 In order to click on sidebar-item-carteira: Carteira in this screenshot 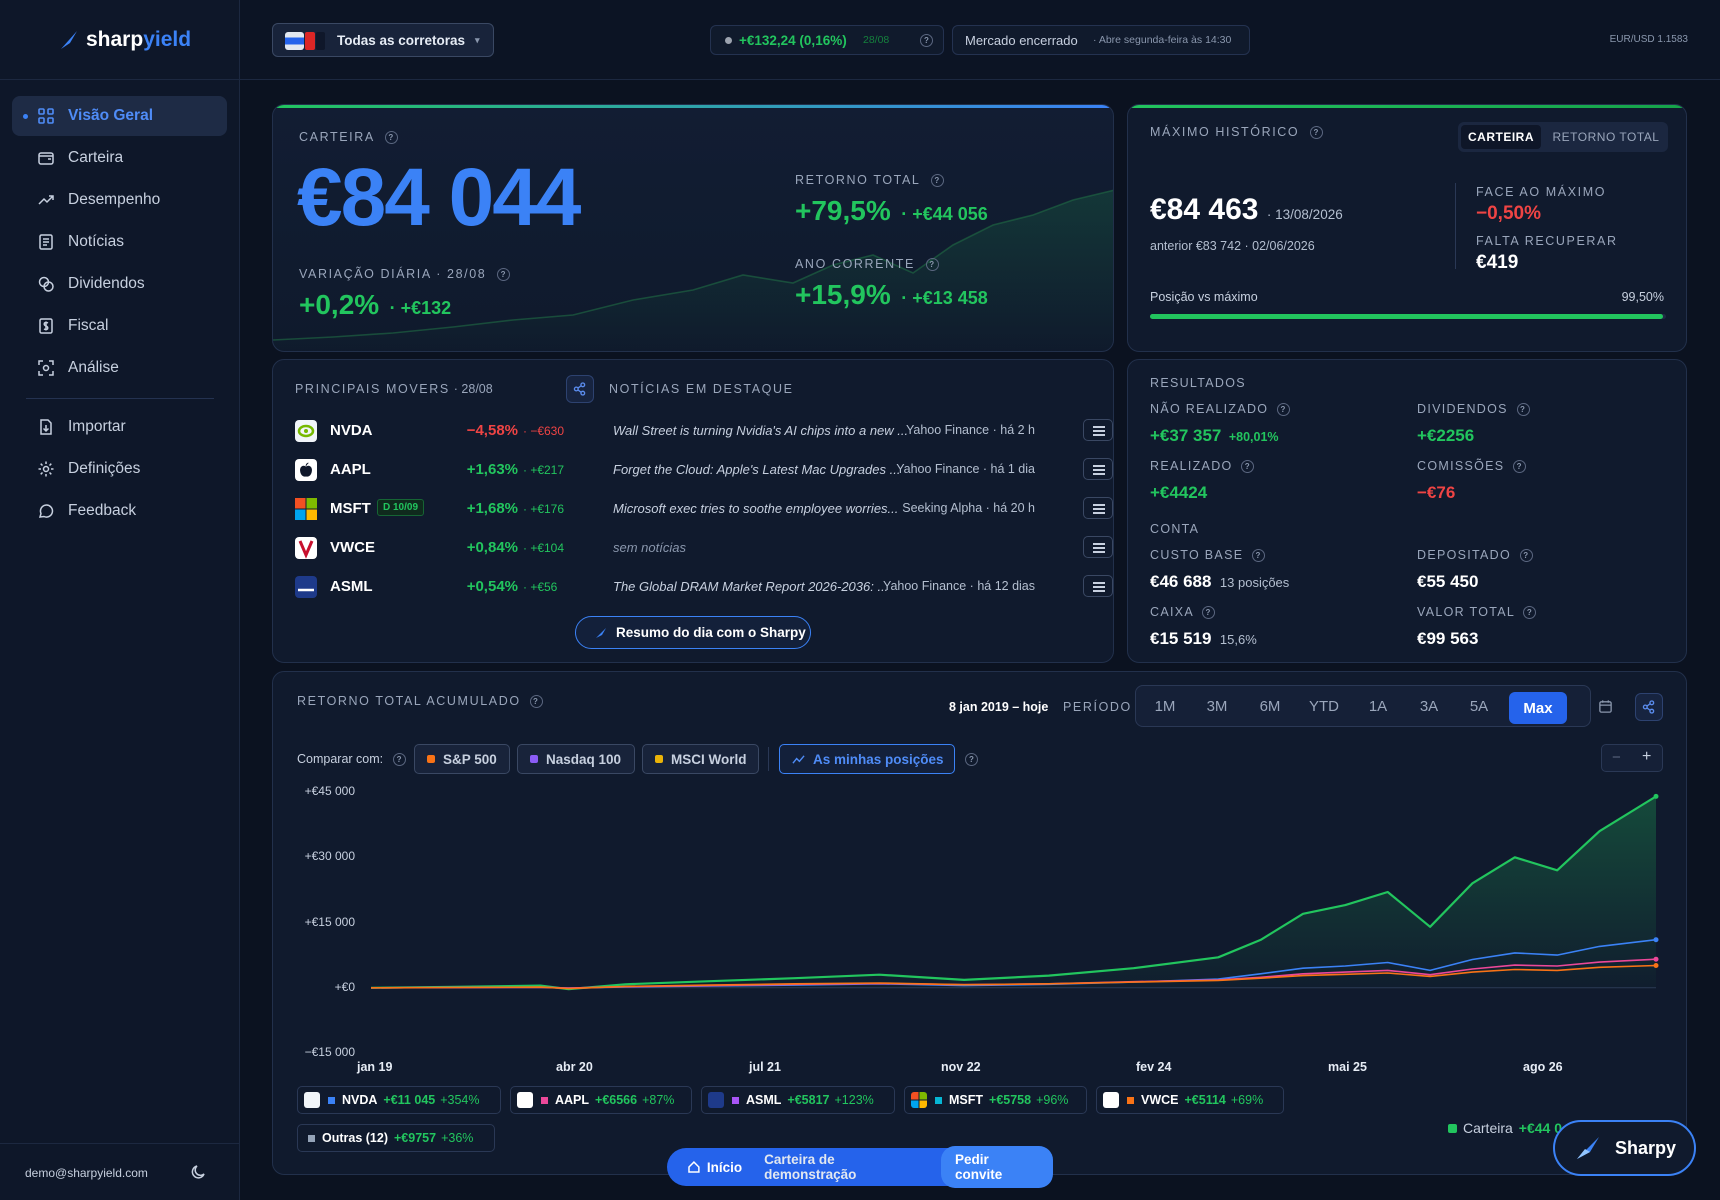, I will do `click(119, 158)`.